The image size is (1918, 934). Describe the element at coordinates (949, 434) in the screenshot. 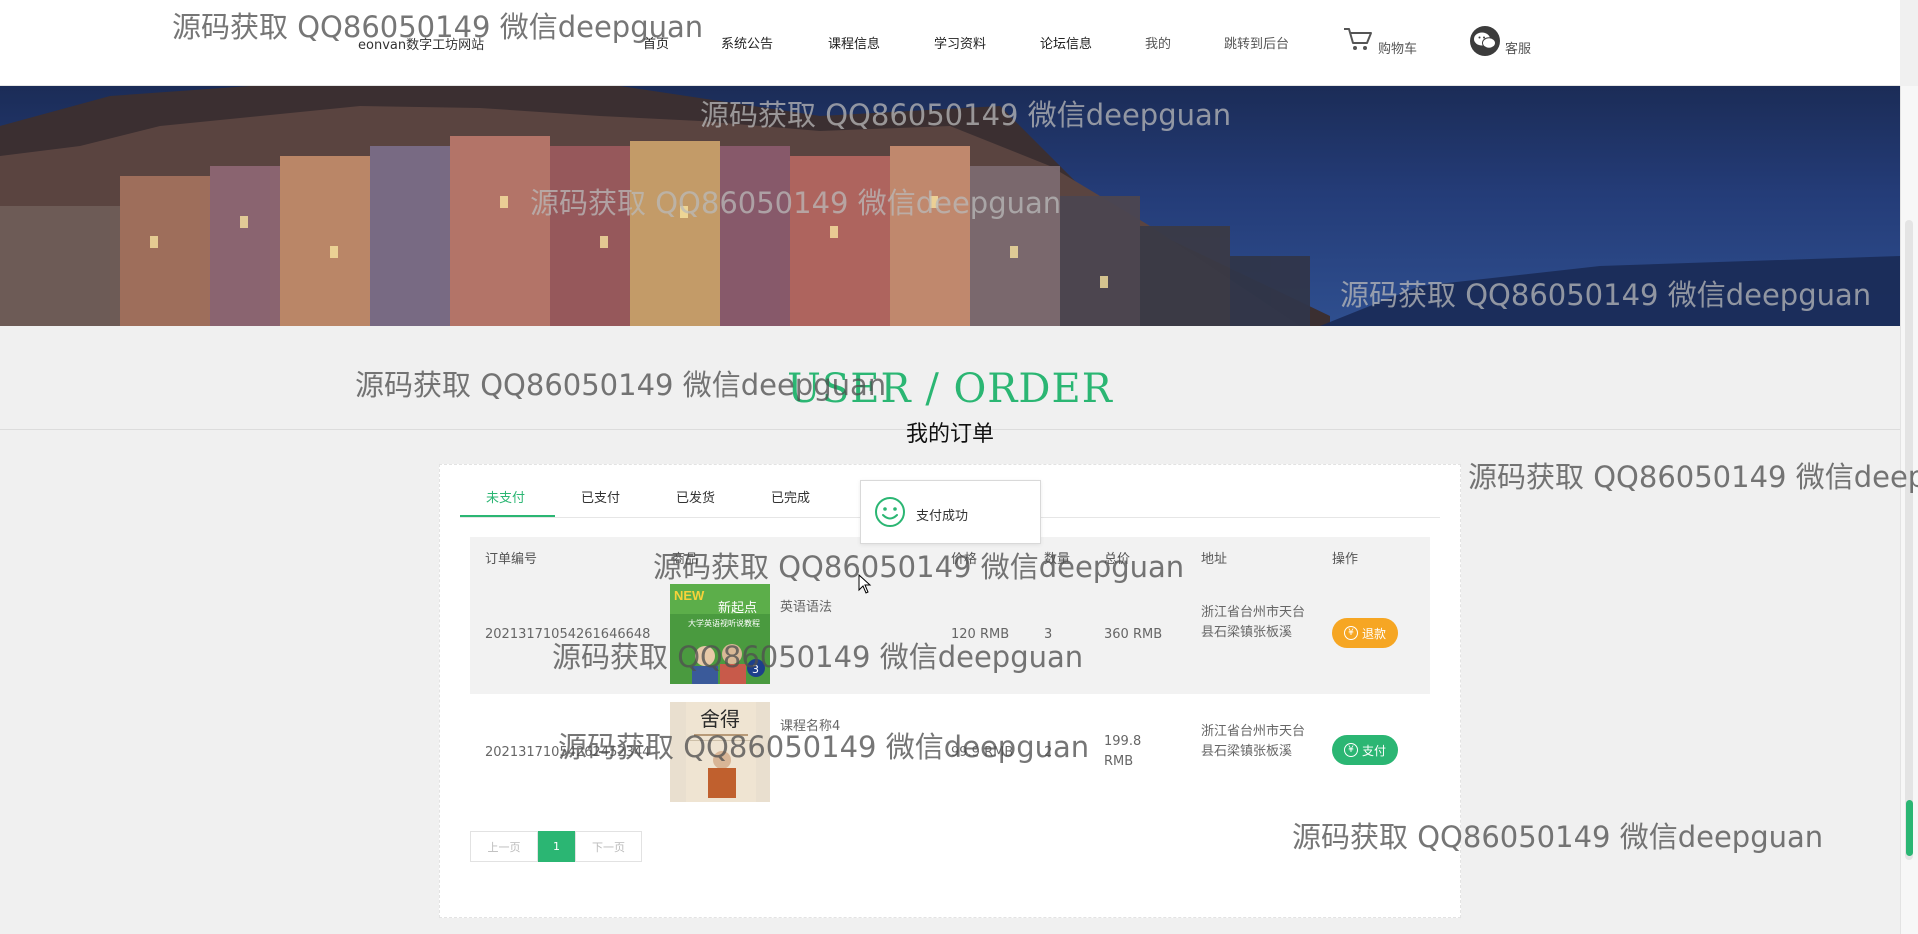

I see `section-title-cn: 我的订单` at that location.